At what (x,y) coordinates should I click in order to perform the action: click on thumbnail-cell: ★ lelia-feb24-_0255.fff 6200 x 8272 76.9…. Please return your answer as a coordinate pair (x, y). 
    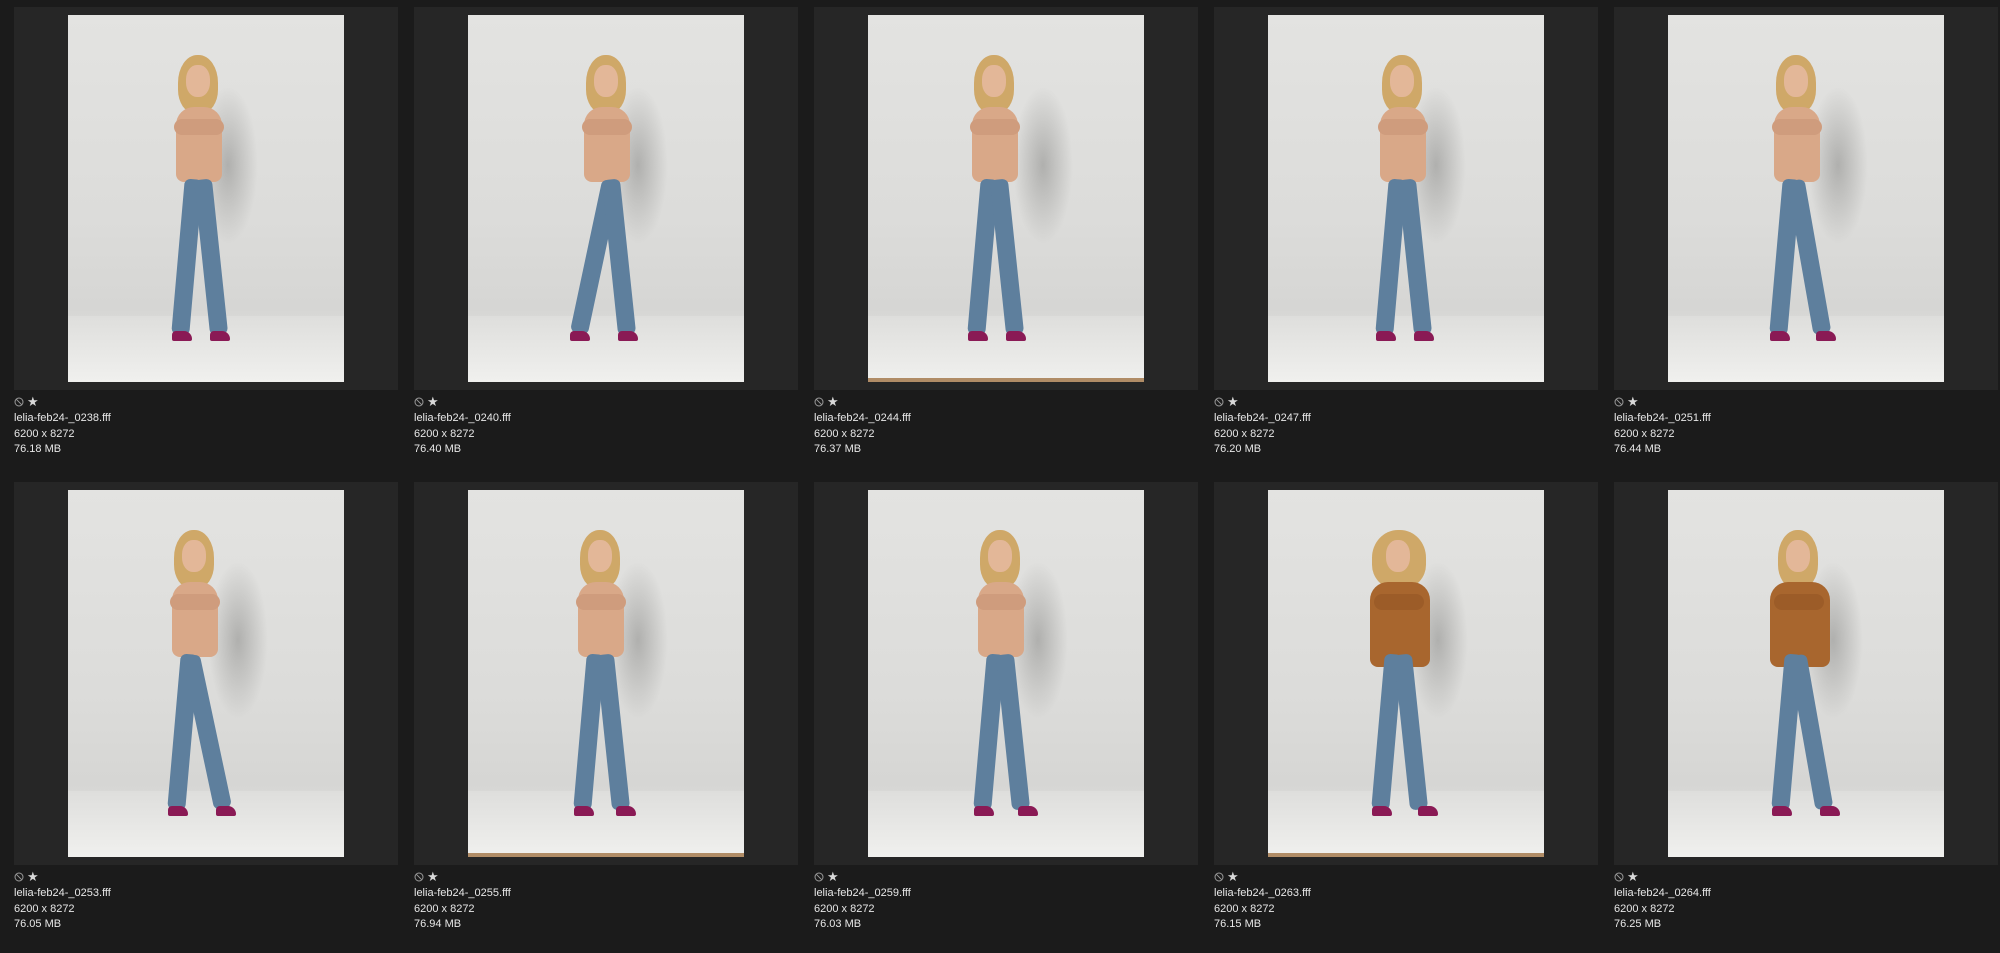
    Looking at the image, I should click on (606, 708).